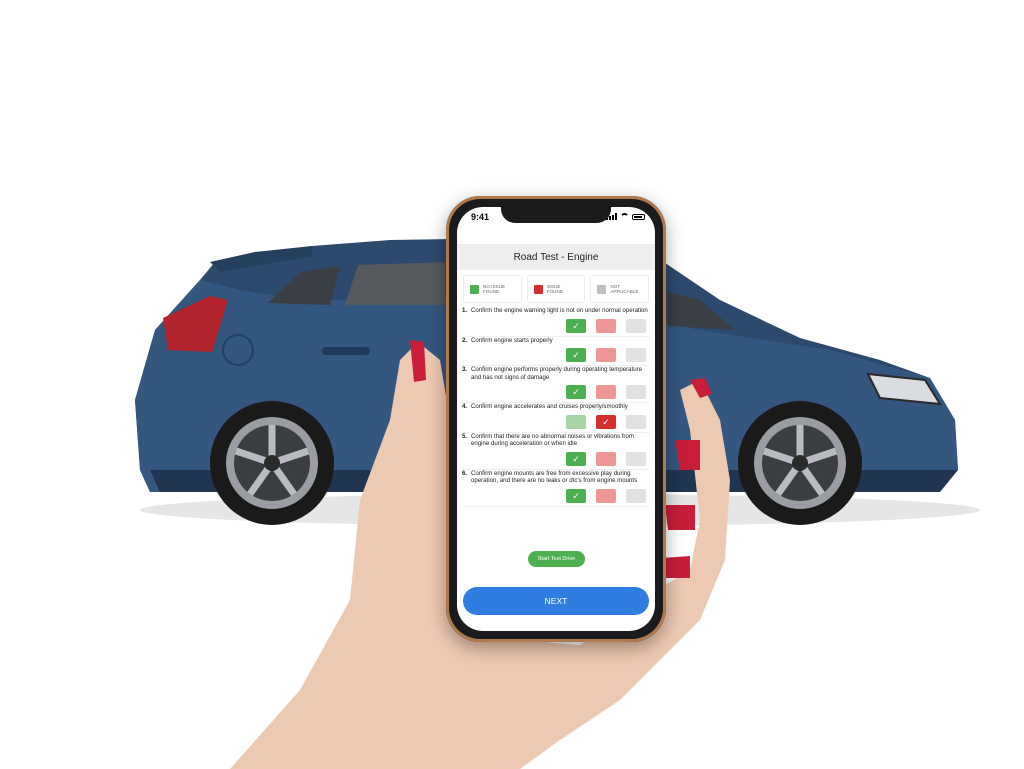 Image resolution: width=1024 pixels, height=769 pixels. Describe the element at coordinates (611, 216) in the screenshot. I see `signal-icon` at that location.